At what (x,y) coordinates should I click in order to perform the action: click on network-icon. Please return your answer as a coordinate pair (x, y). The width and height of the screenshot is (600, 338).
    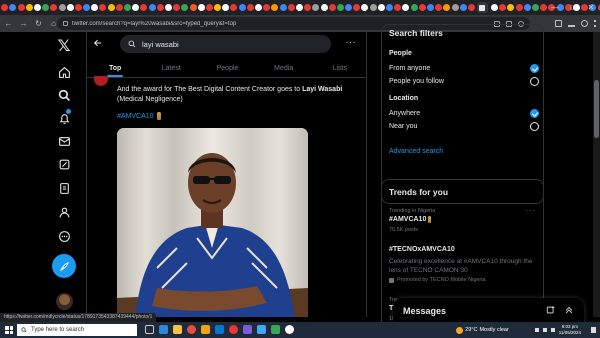
    Looking at the image, I should click on (544, 330).